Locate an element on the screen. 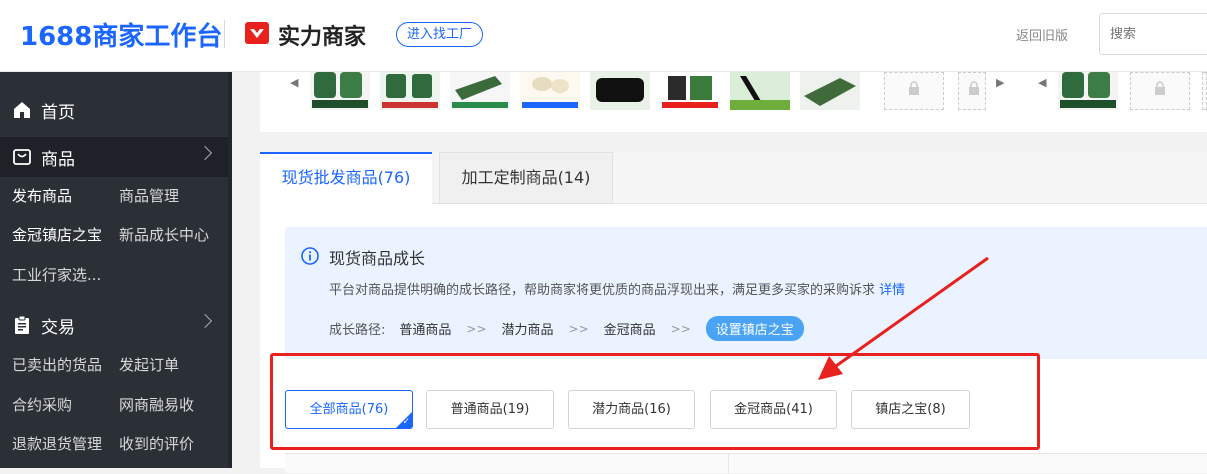  path-step: 金冠商品 is located at coordinates (629, 330).